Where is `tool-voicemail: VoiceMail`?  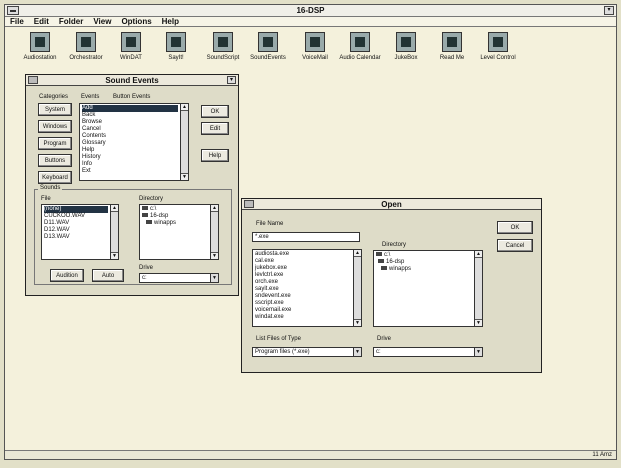
tool-voicemail: VoiceMail is located at coordinates (315, 46).